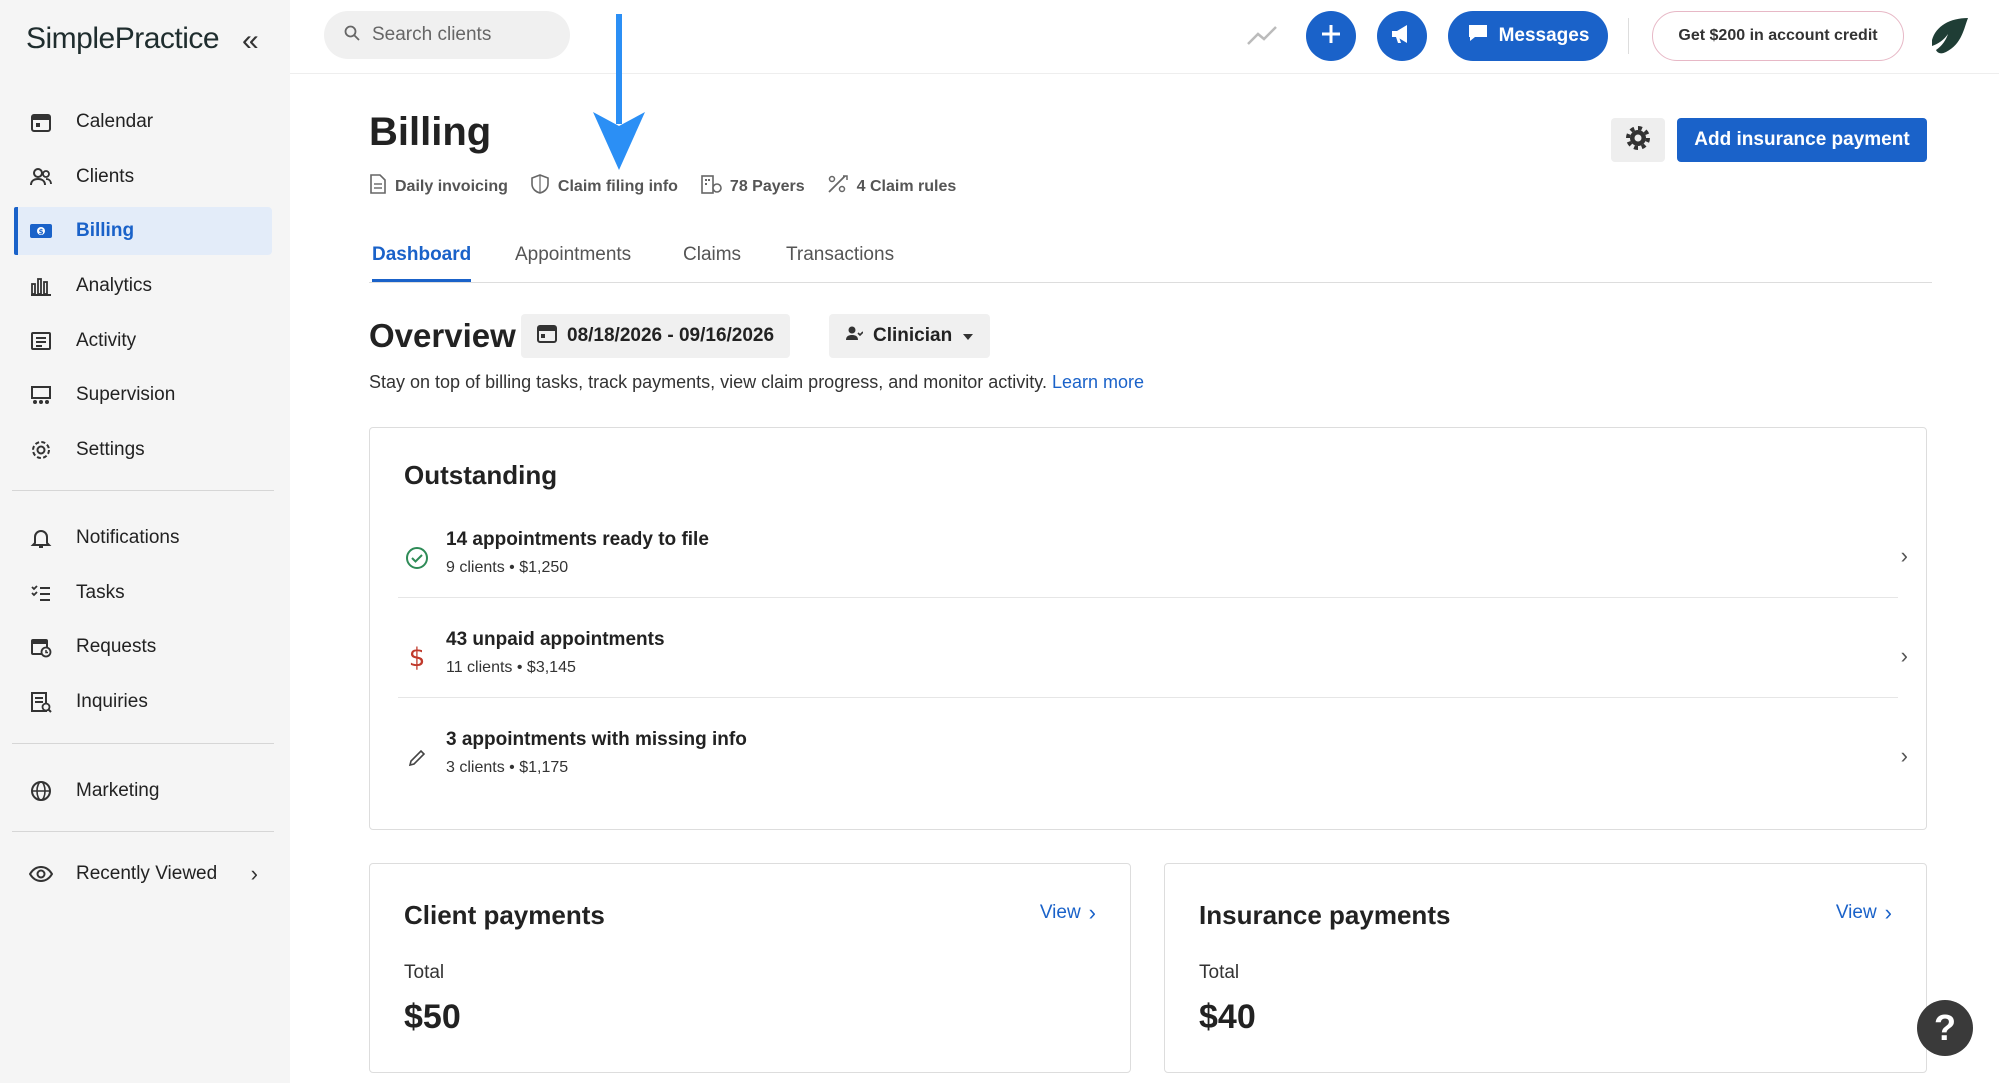  What do you see at coordinates (1144, 37) in the screenshot?
I see `top-bar: Messages Get $200 in account credit` at bounding box center [1144, 37].